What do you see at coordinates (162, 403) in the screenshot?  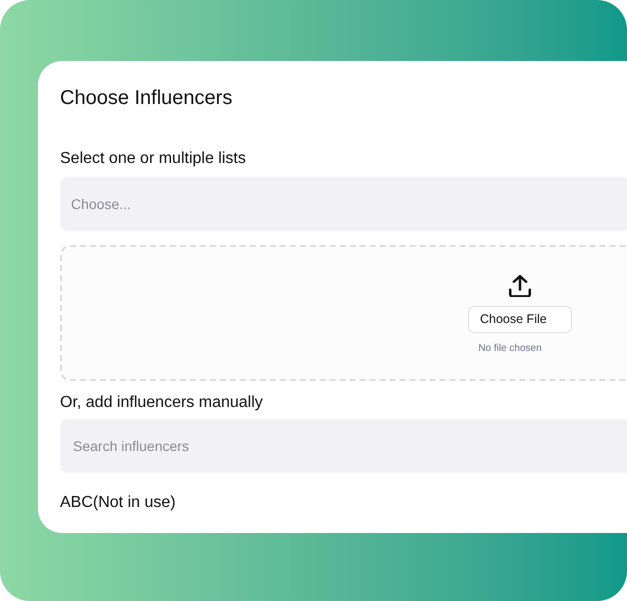 I see `manual-label: Or, add influencers manually` at bounding box center [162, 403].